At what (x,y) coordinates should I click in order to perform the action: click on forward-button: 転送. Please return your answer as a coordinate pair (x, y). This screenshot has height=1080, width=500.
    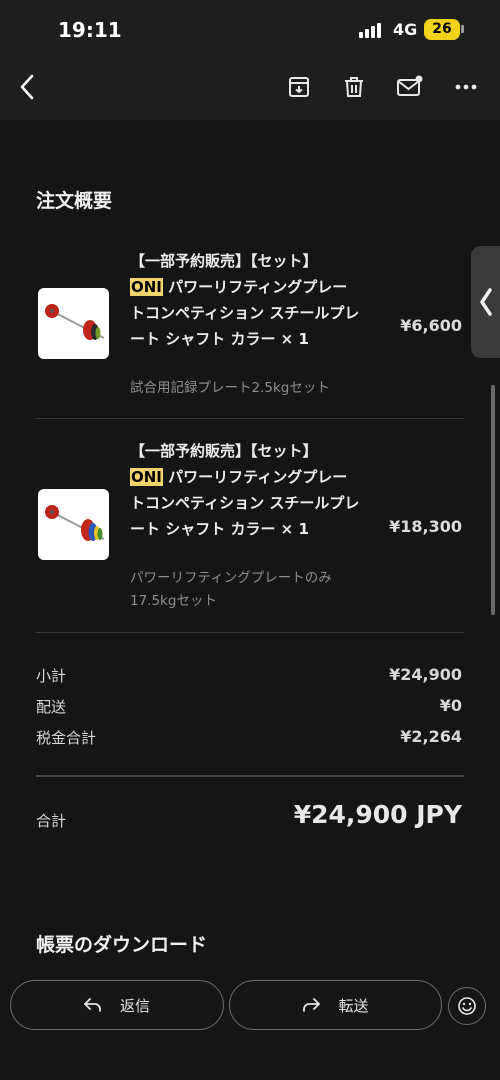
    Looking at the image, I should click on (335, 1005).